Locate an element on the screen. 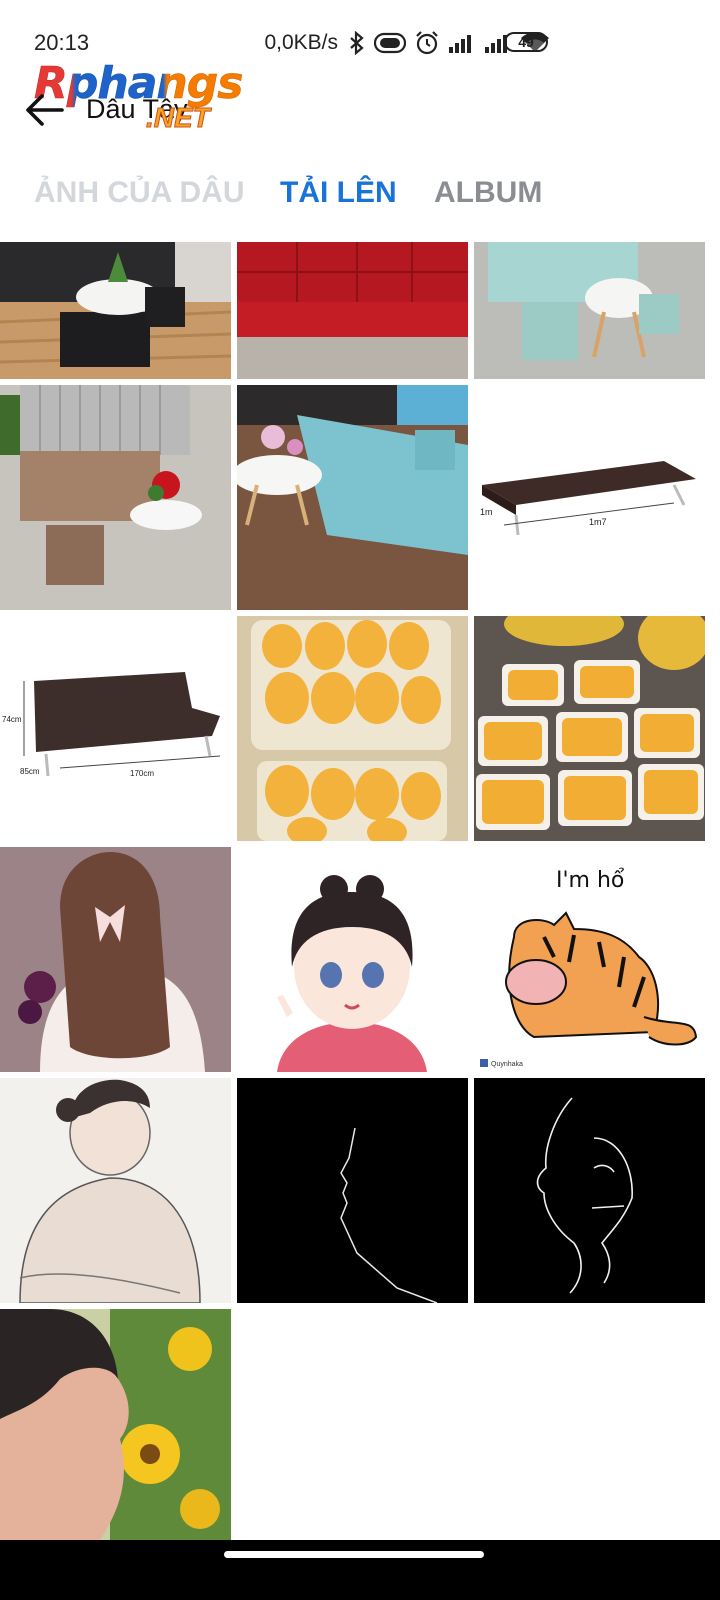  photo-jackfruit-boxes is located at coordinates (352, 728).